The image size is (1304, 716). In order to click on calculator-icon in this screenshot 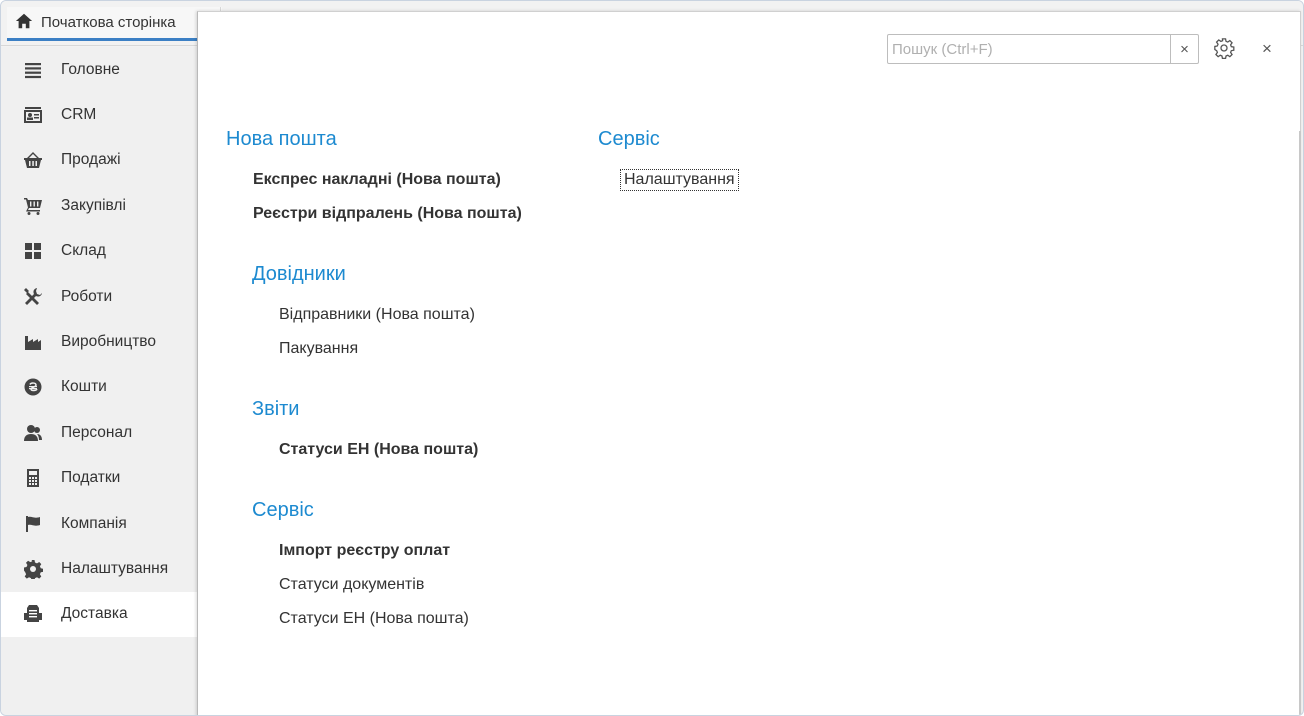, I will do `click(33, 478)`.